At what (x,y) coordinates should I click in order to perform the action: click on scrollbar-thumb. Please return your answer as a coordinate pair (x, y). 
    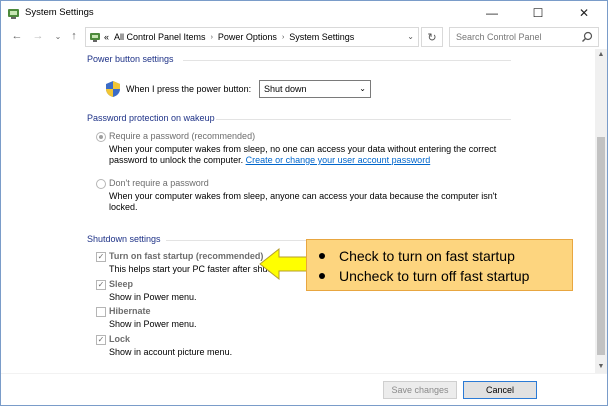
    Looking at the image, I should click on (601, 246).